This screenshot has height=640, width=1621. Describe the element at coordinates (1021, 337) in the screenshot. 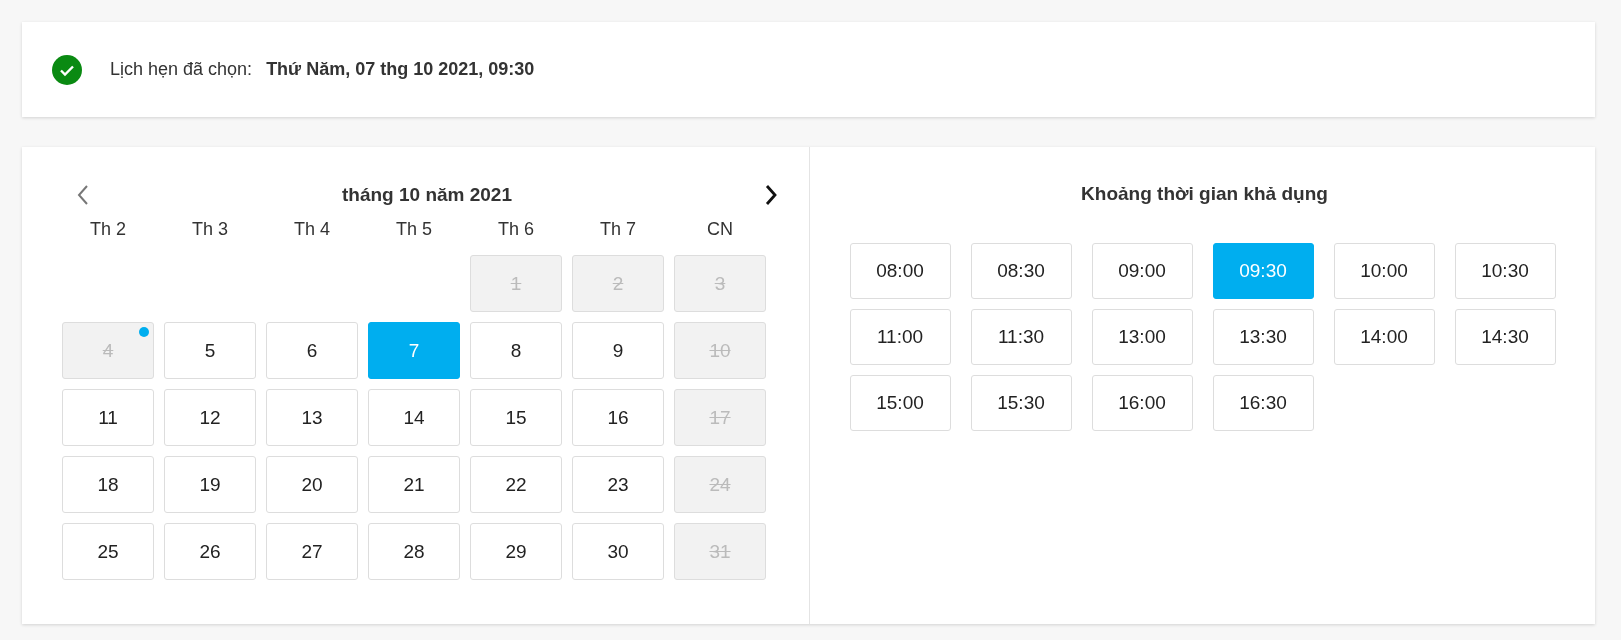

I see `time-slot-button: 11:30` at that location.